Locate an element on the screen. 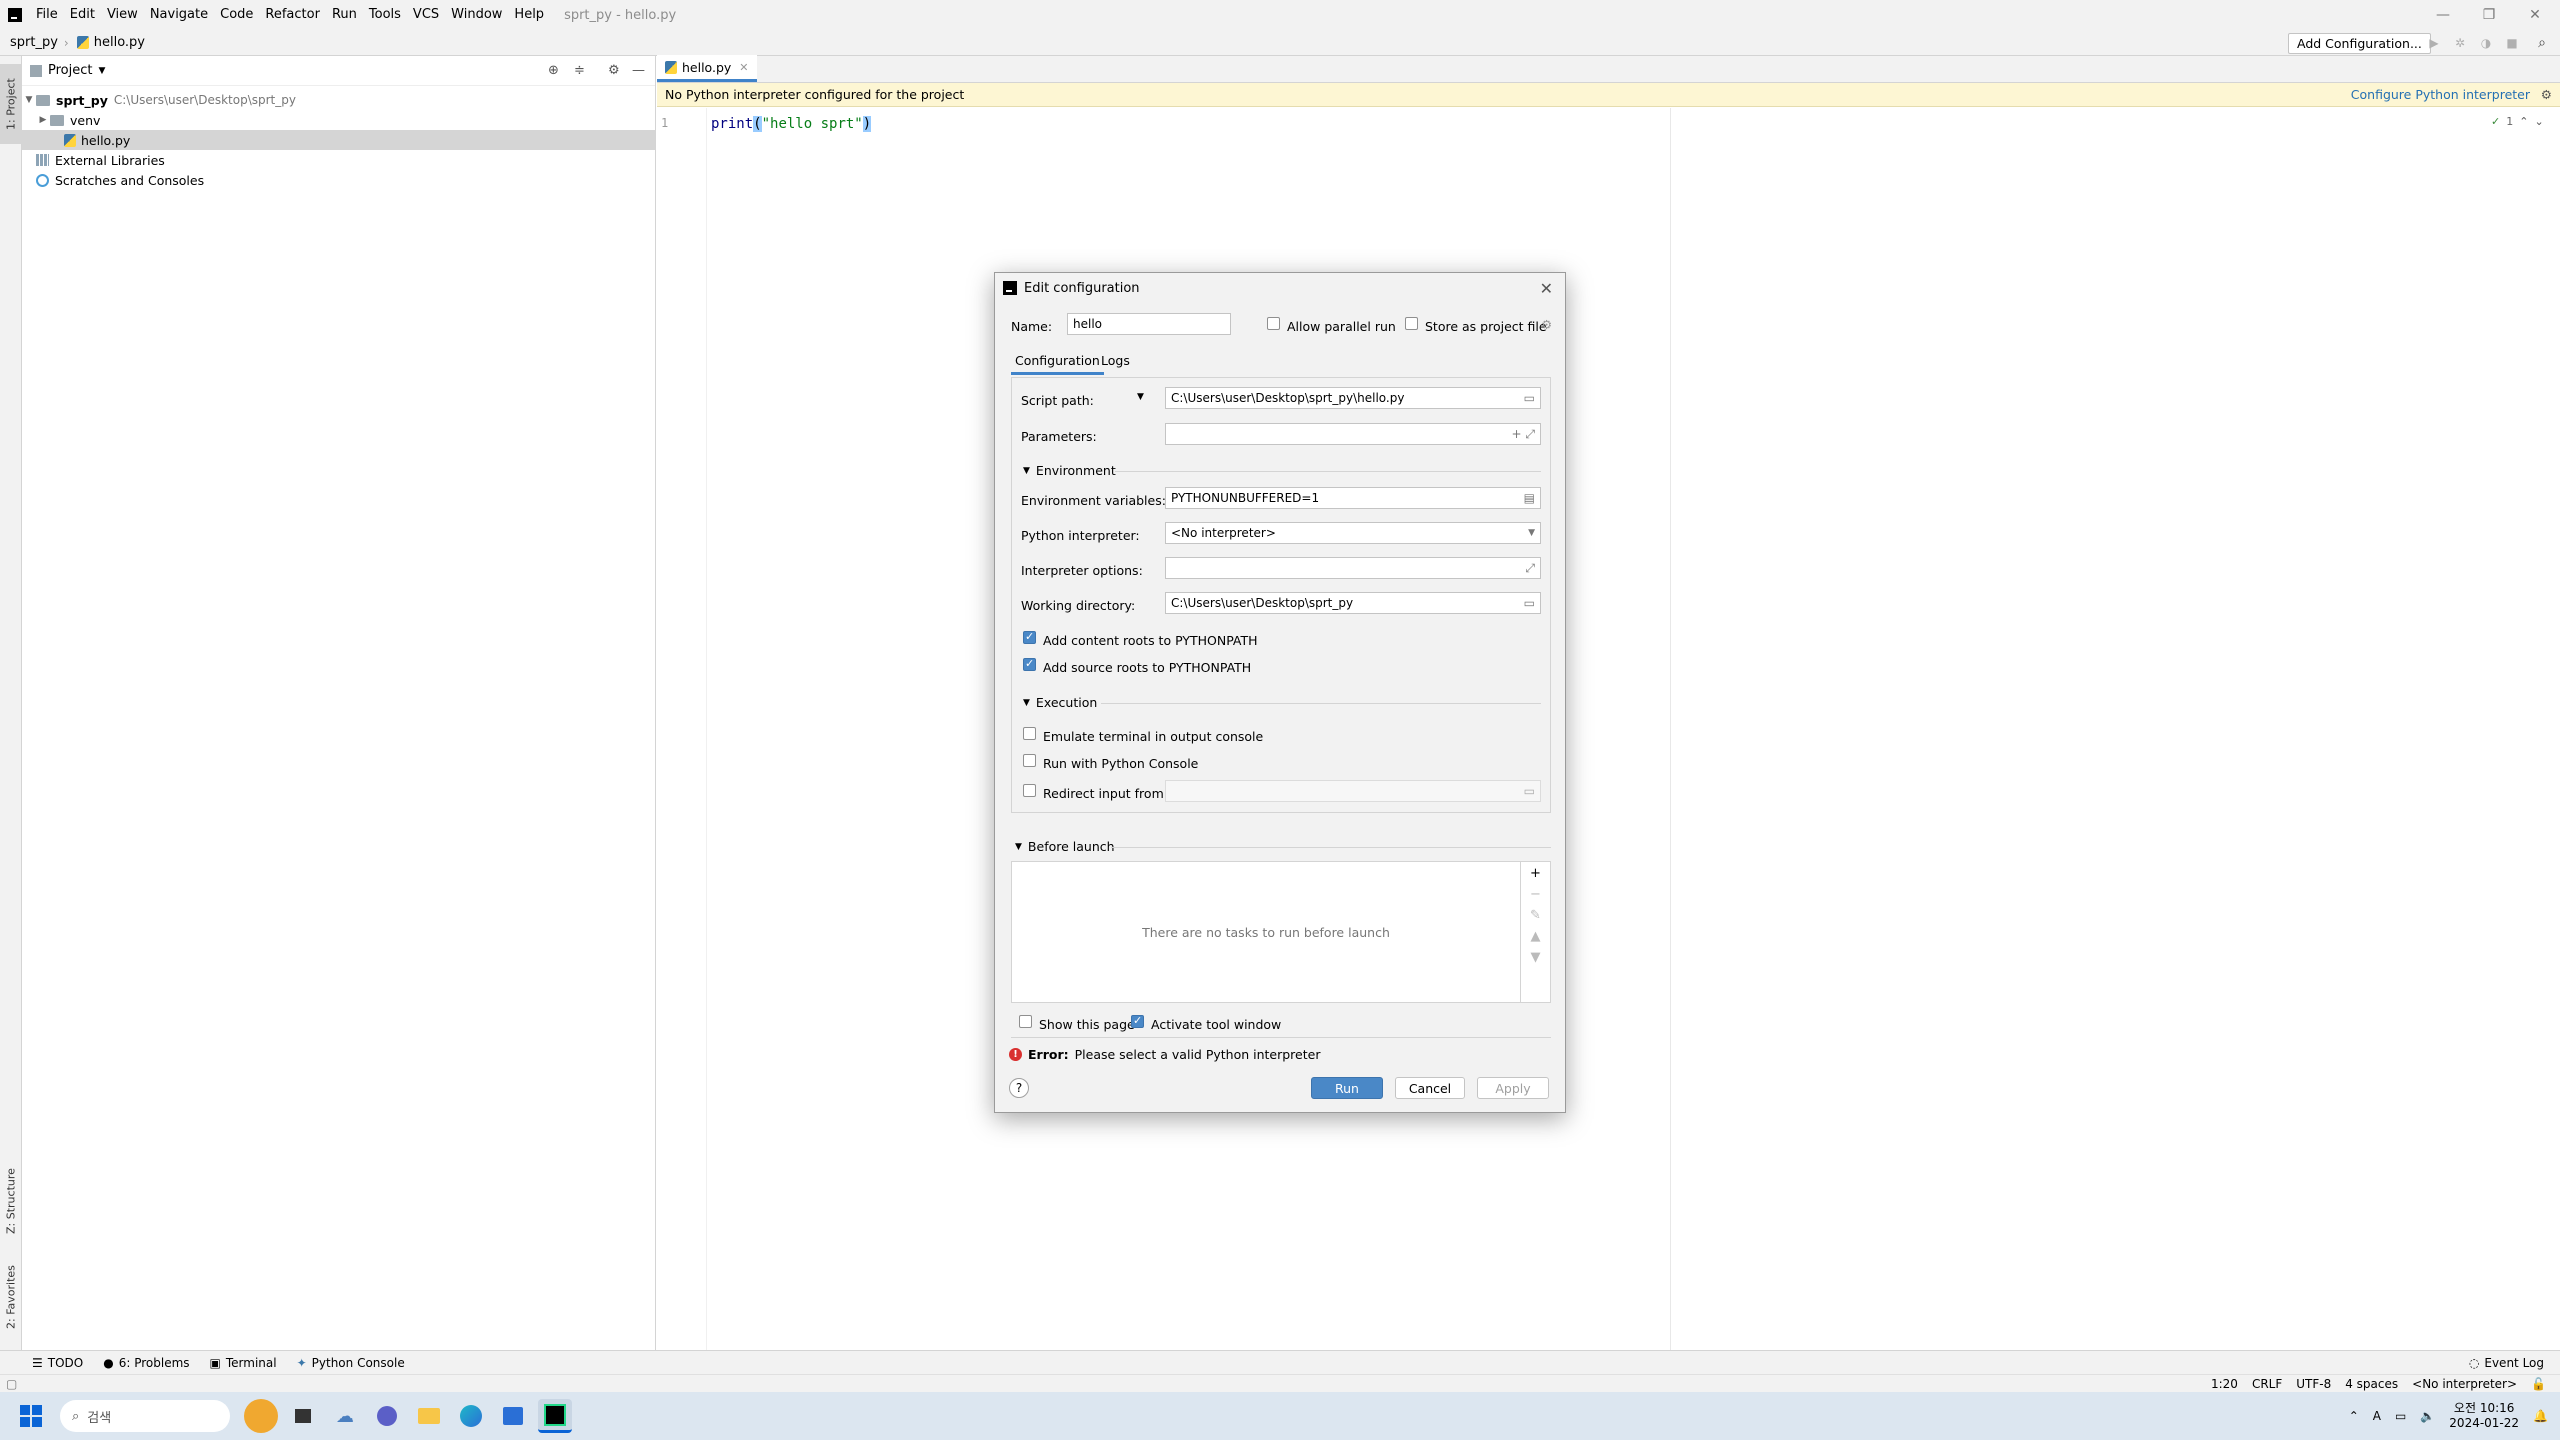 The width and height of the screenshot is (2560, 1440). apply-button: Apply is located at coordinates (1513, 1088).